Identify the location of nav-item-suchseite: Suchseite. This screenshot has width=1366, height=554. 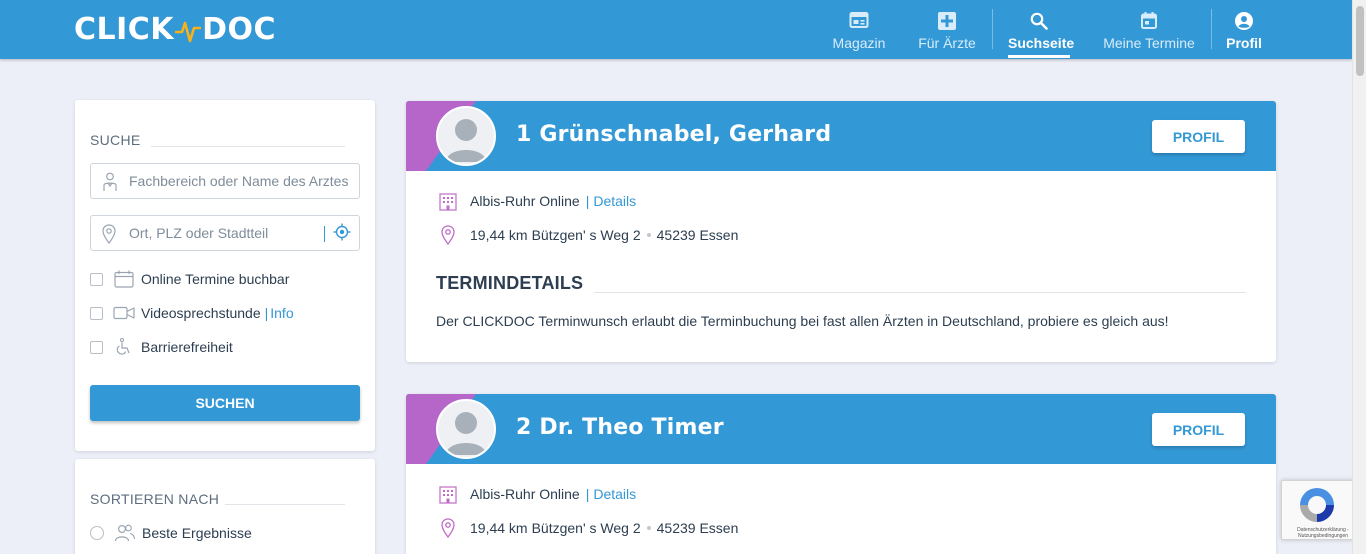
(1041, 29).